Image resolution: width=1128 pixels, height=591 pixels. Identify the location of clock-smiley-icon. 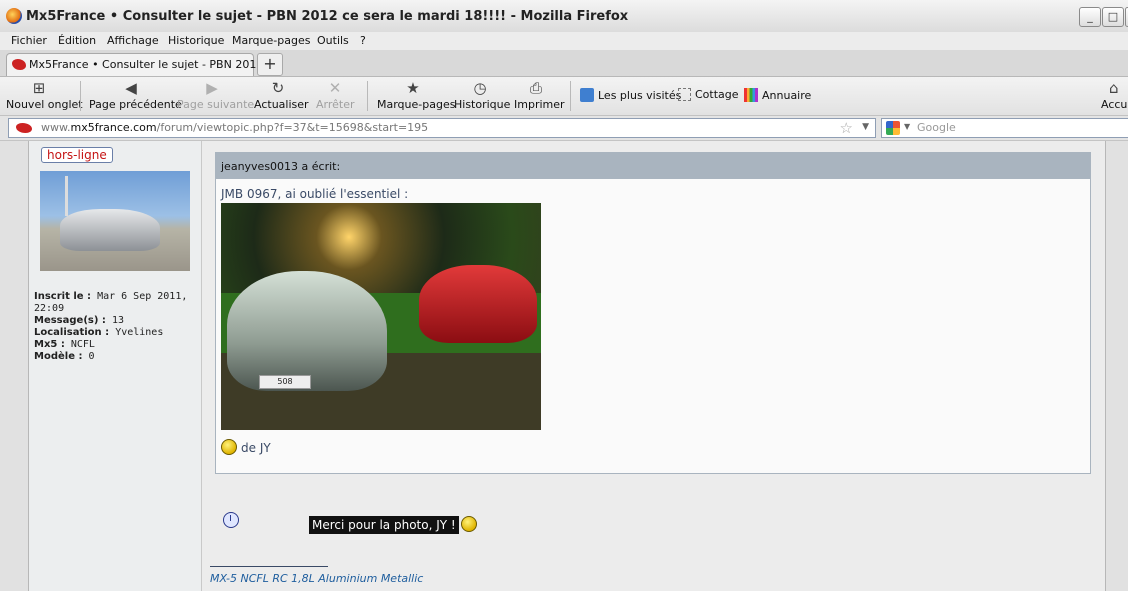
(231, 520).